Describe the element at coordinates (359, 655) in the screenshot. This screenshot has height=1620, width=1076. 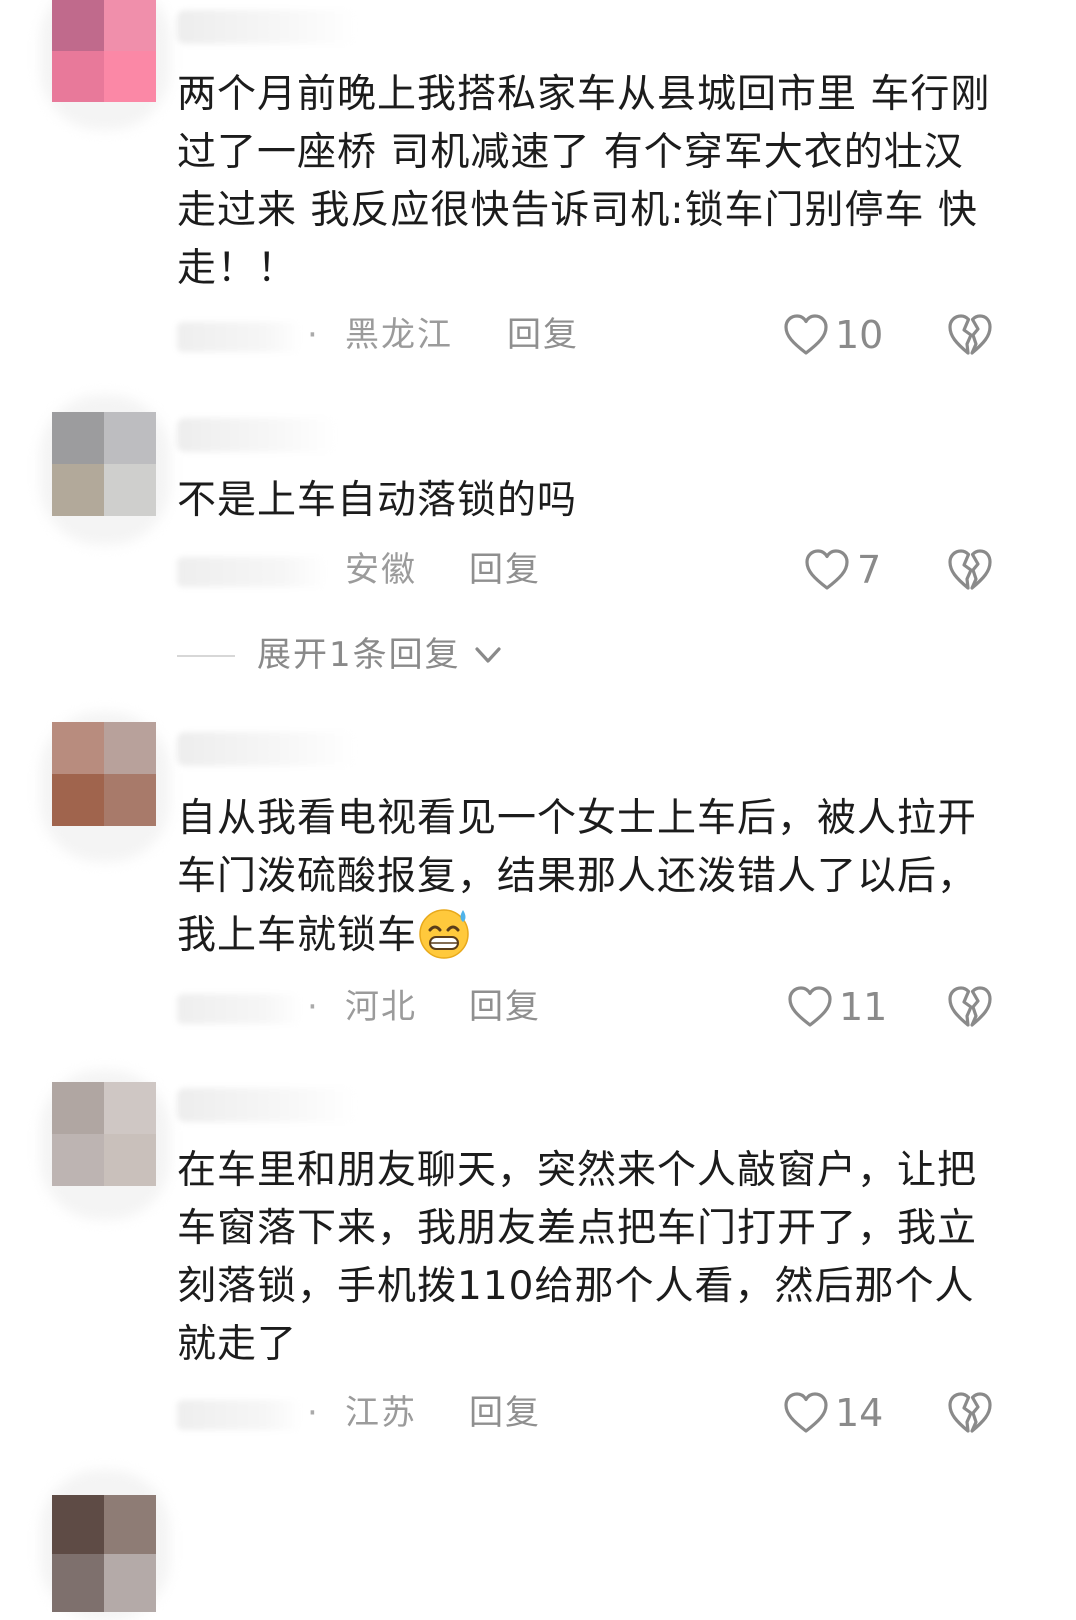
I see `expand-replies-label: 展开1条回复` at that location.